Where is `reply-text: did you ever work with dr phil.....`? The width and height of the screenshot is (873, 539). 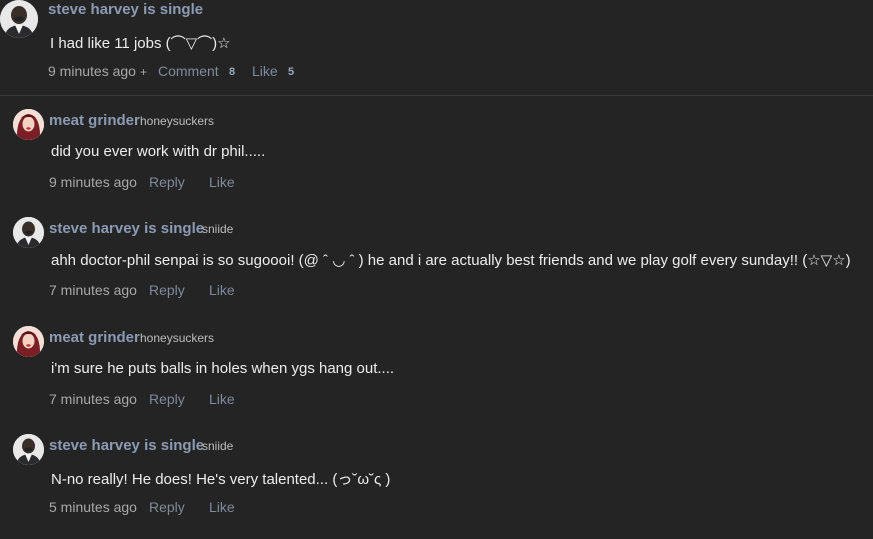
reply-text: did you ever work with dr phil..... is located at coordinates (158, 151).